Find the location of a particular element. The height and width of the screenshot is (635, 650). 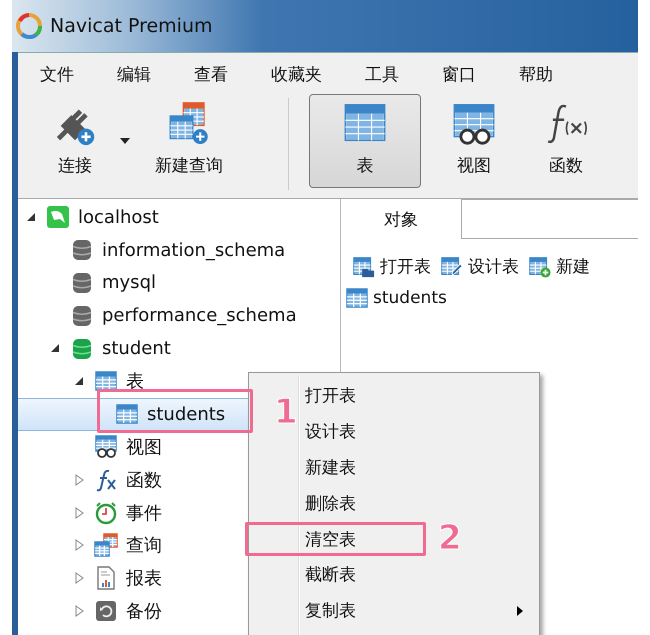

menu-item: 查看 is located at coordinates (211, 74).